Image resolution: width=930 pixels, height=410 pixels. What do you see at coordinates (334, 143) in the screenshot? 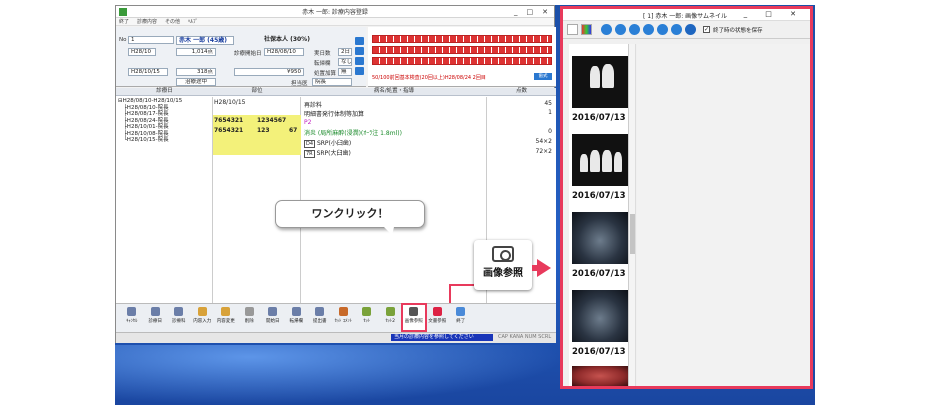
I see `procedure-row: SRP(小臼歯)` at bounding box center [334, 143].